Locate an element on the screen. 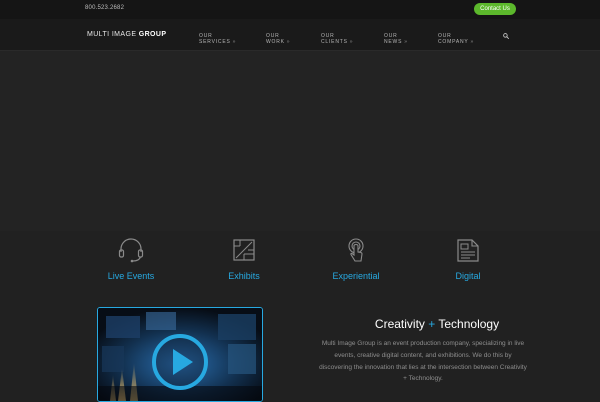  intro-headline: Creativity + Technology is located at coordinates (437, 324).